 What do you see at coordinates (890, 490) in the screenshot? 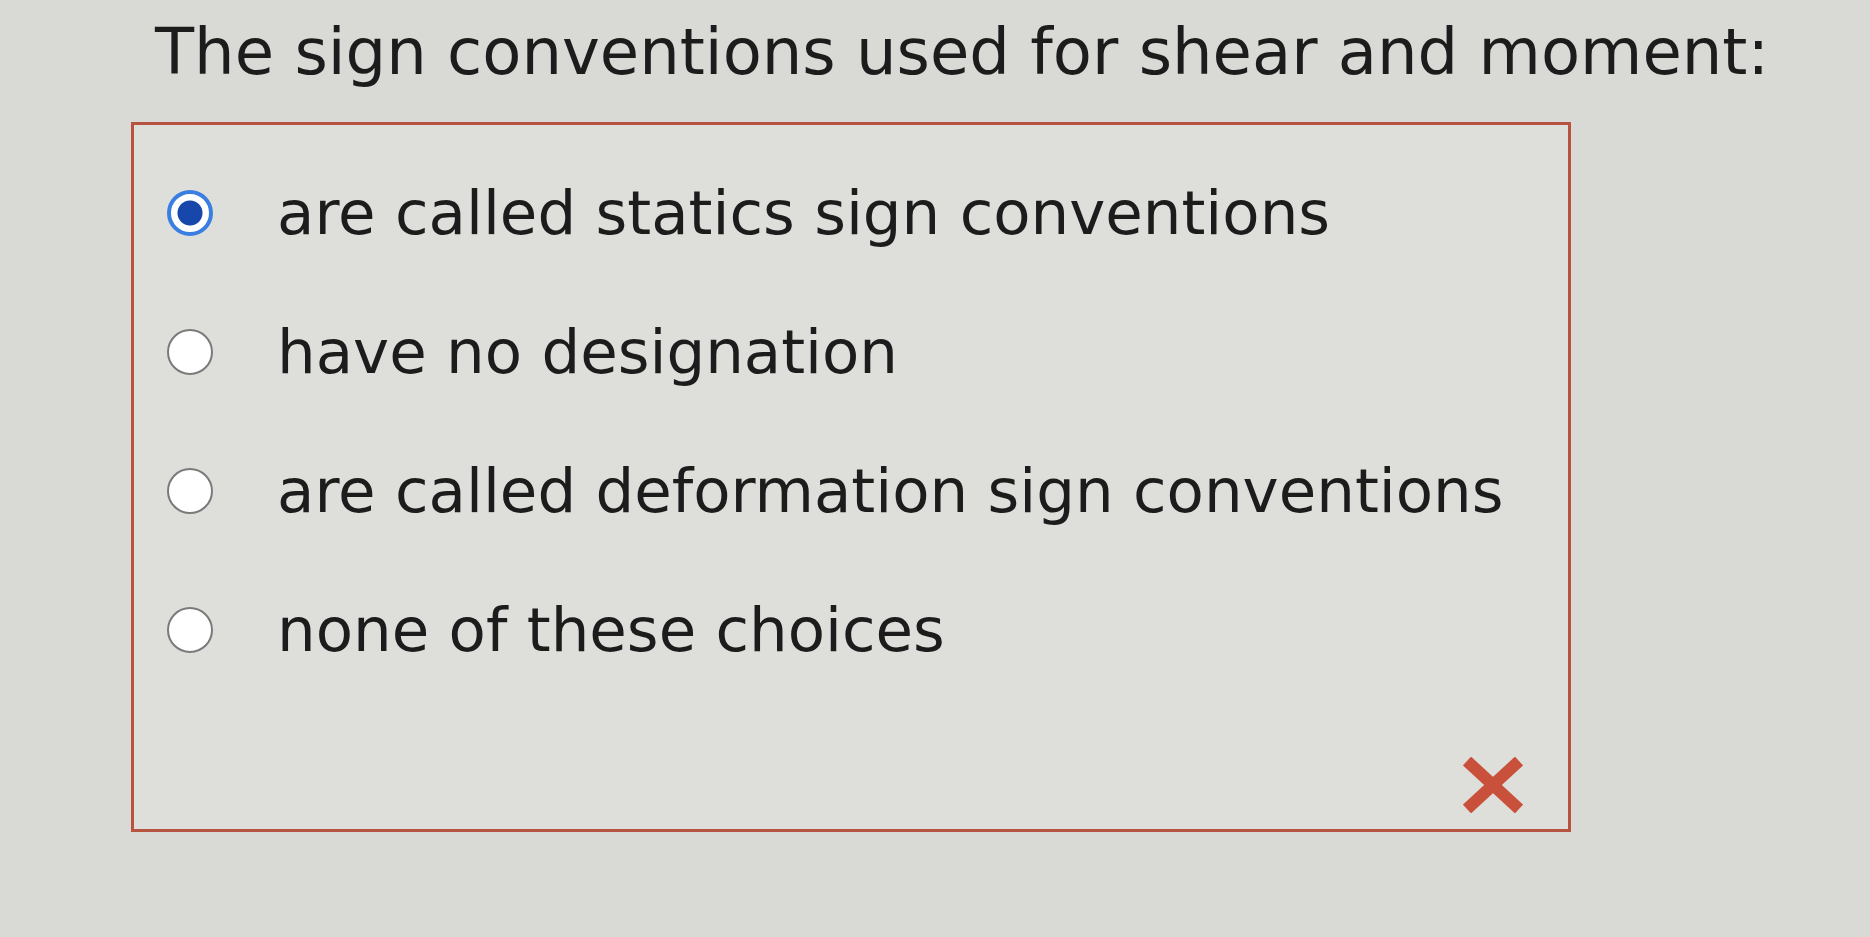
I see `option-label: are called deformation sign conventions` at bounding box center [890, 490].